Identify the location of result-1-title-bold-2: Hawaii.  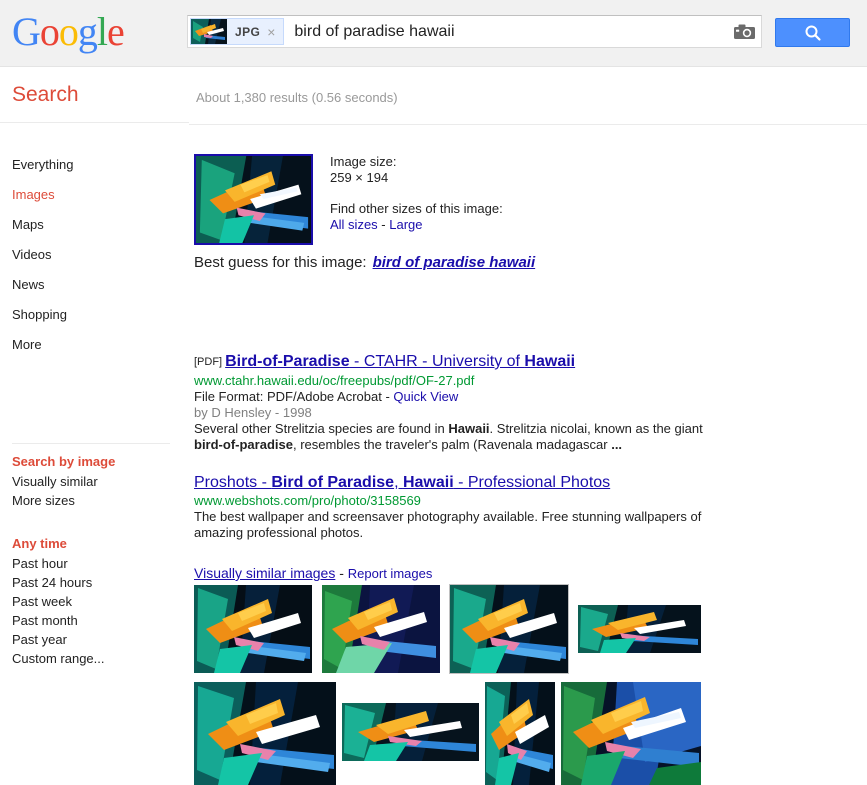
(550, 361).